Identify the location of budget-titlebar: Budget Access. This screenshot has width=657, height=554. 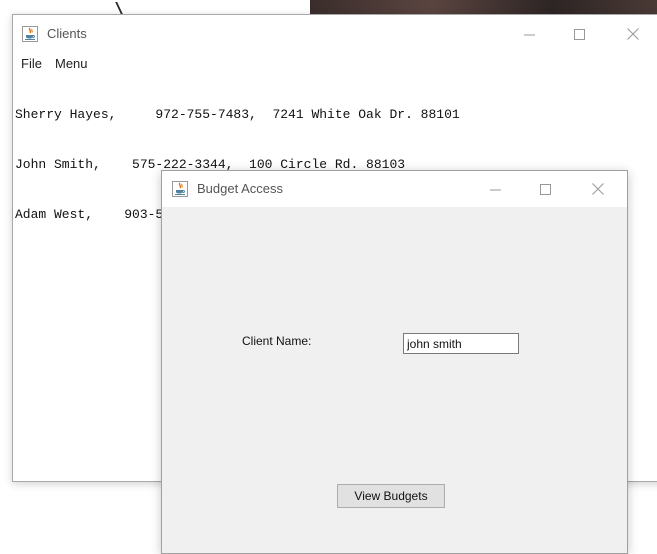
(394, 189).